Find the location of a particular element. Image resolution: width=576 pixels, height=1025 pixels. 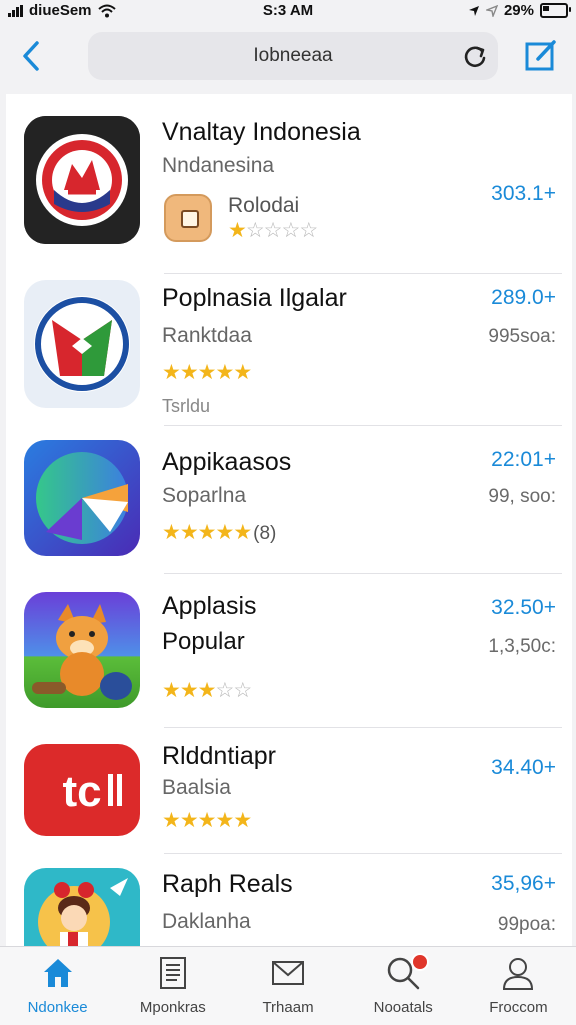

tab-mail: Trhaam is located at coordinates (287, 986).